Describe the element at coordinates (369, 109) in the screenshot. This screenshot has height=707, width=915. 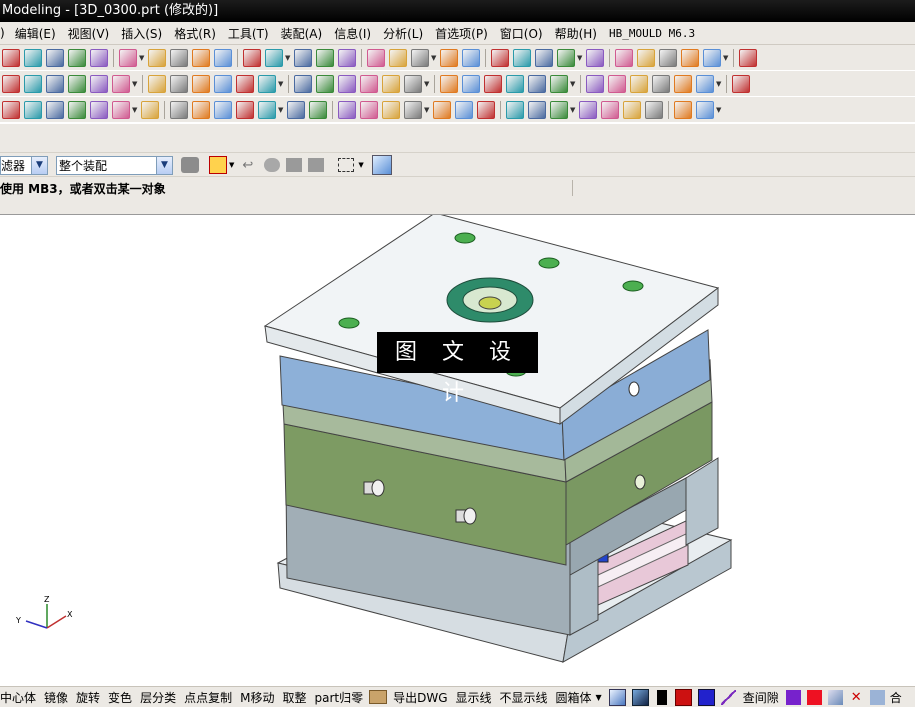
I see `assembly-icon` at that location.